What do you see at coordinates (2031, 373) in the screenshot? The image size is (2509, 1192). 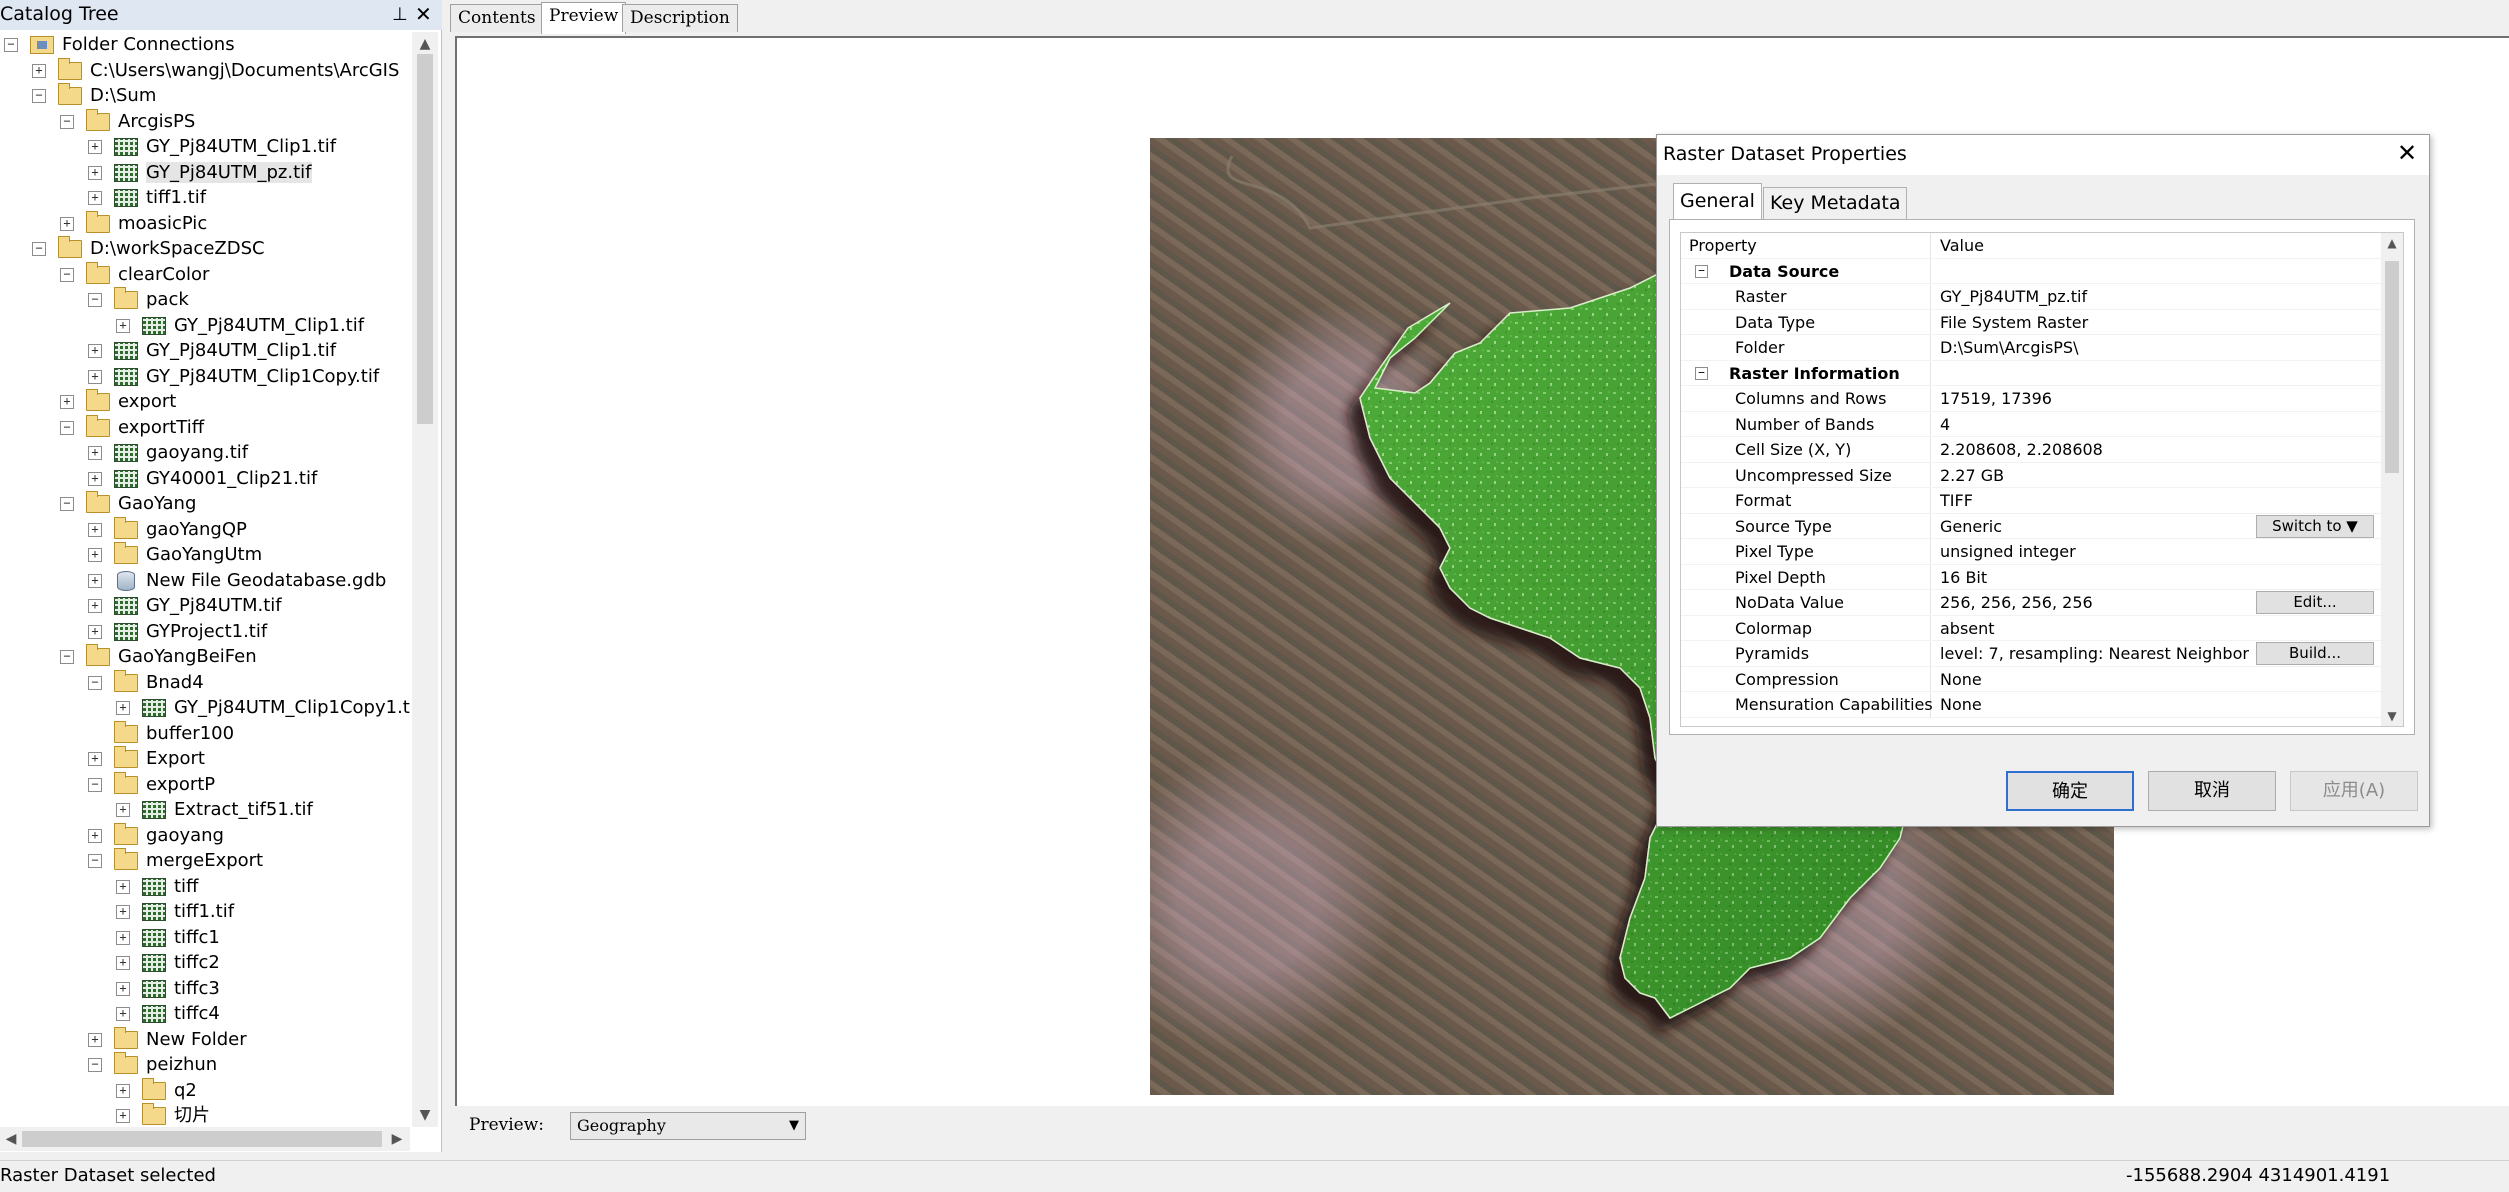 I see `grid-category-row: − Raster Information` at bounding box center [2031, 373].